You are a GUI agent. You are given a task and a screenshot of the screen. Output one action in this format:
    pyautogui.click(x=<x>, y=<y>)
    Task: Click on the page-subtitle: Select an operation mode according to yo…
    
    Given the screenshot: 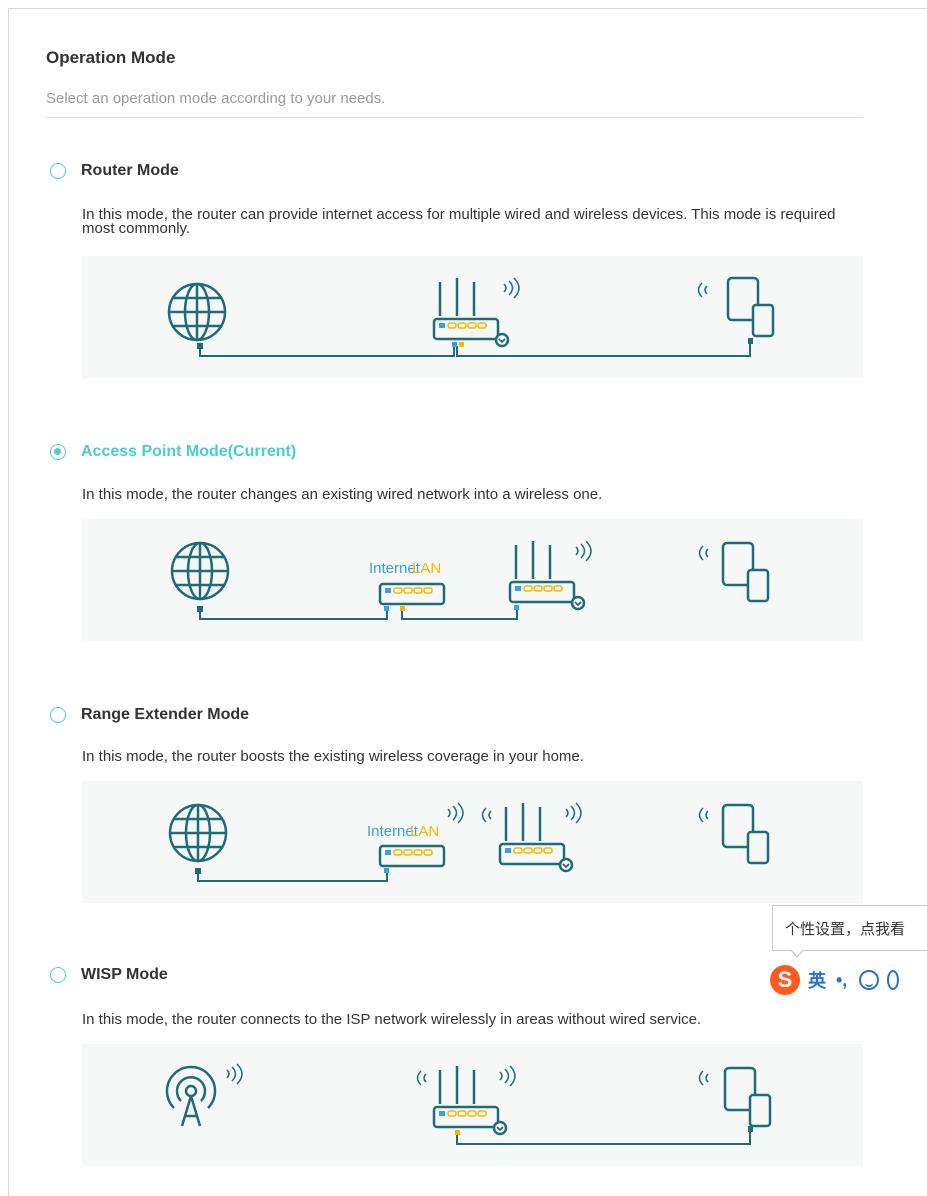 What is the action you would take?
    pyautogui.click(x=216, y=98)
    